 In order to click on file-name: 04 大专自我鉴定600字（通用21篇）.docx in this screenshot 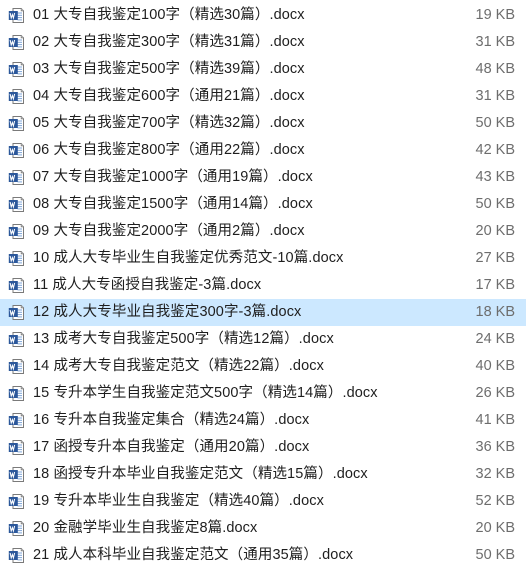, I will do `click(169, 96)`.